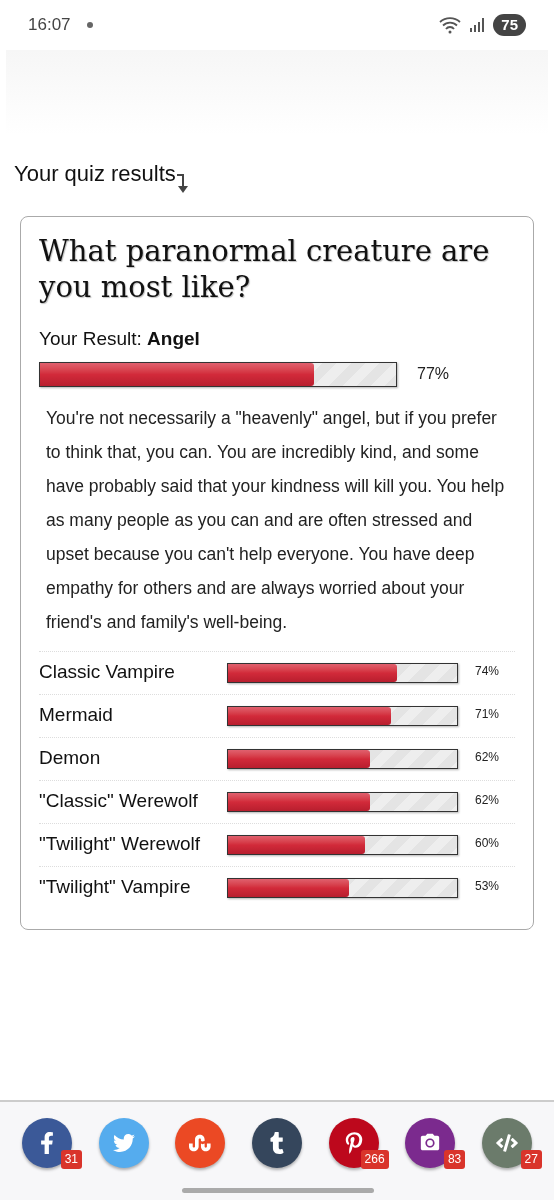 This screenshot has height=1200, width=554. What do you see at coordinates (120, 339) in the screenshot?
I see `result-label: Your Result: Angel` at bounding box center [120, 339].